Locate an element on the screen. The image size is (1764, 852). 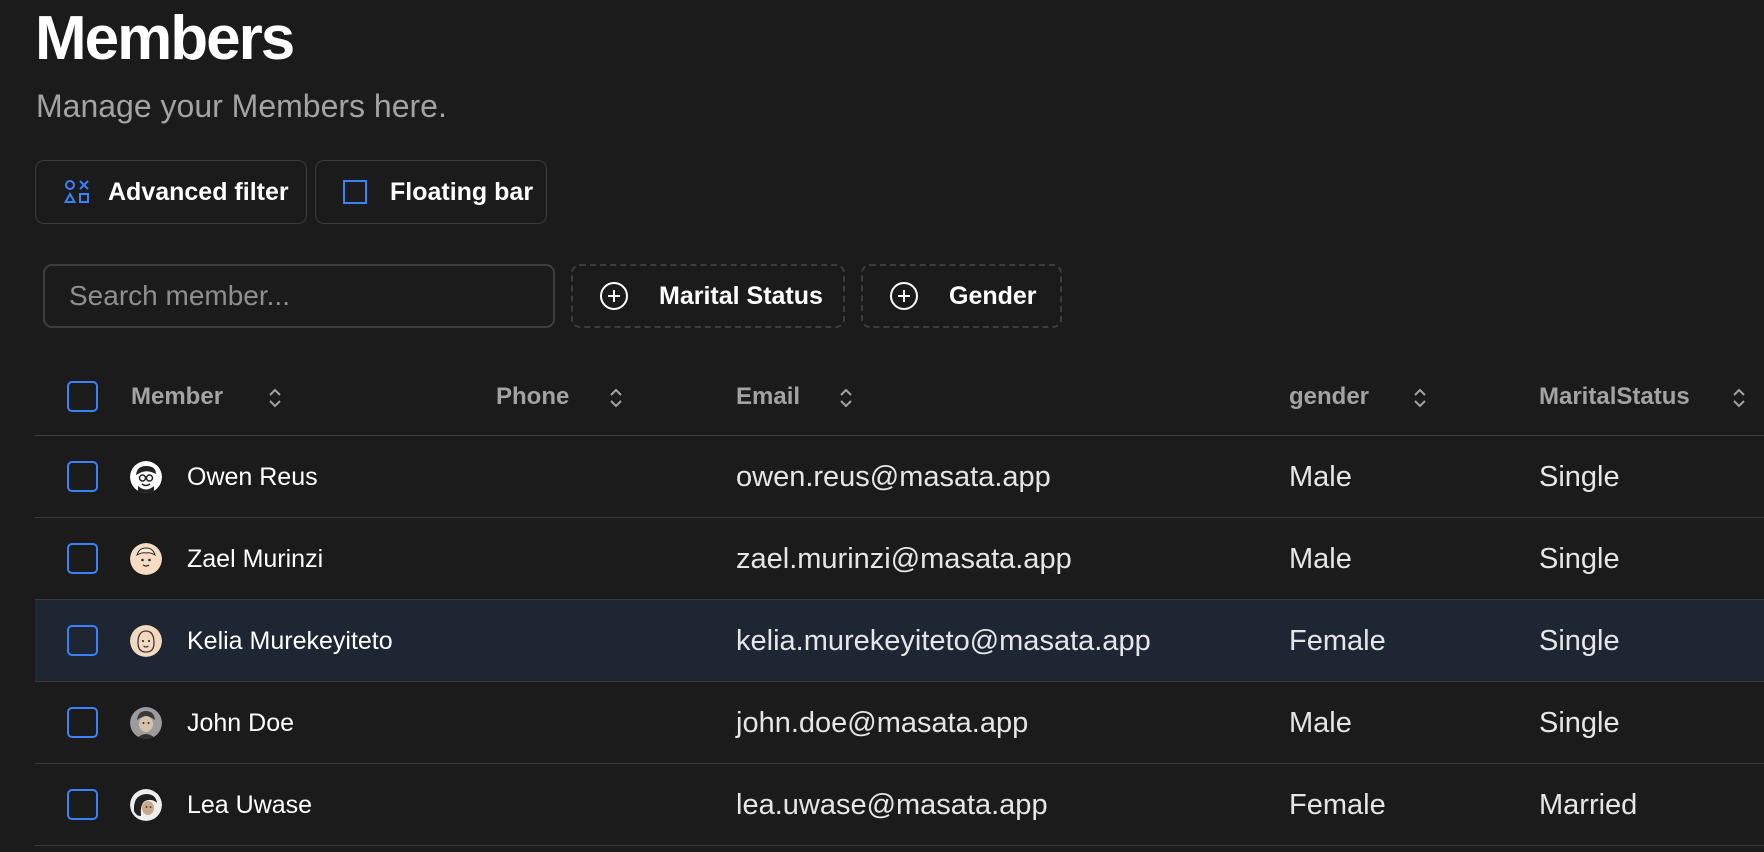
member-name: Zael Murinzi is located at coordinates (255, 559).